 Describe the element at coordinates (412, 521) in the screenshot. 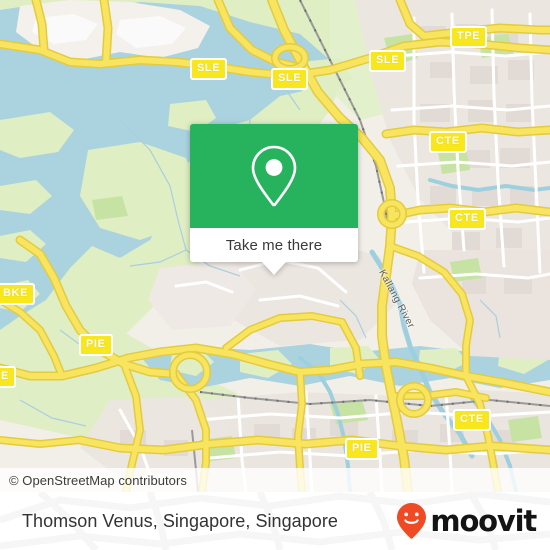

I see `moovit-smiley-pin-icon` at that location.